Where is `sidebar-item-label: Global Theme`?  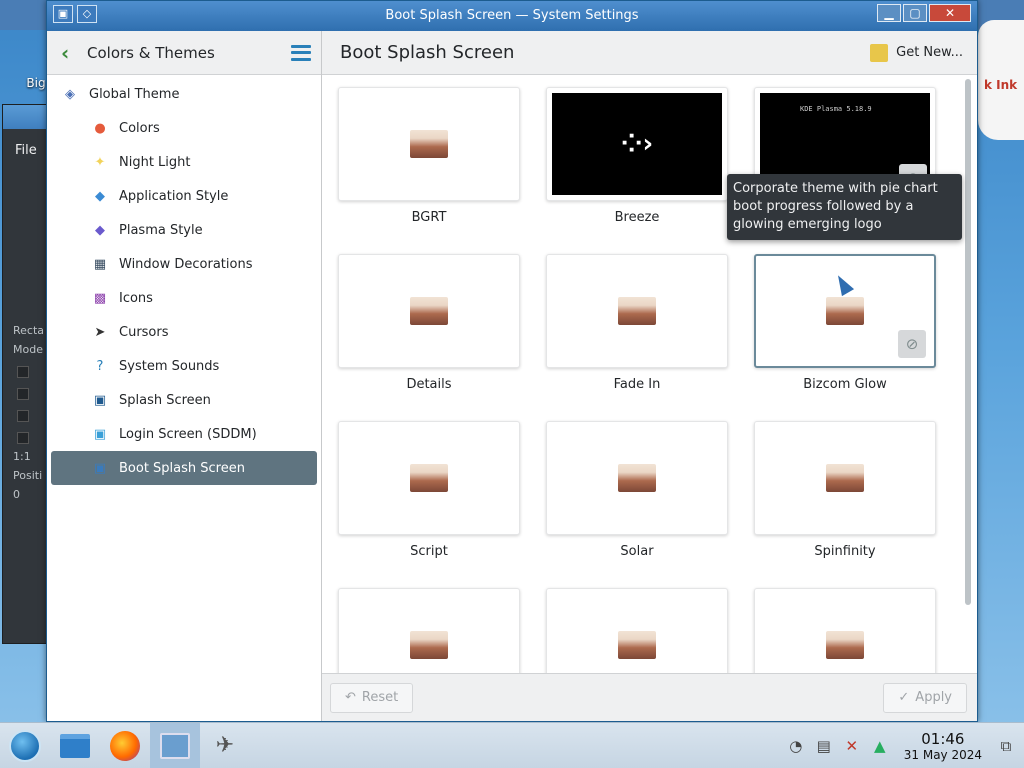 sidebar-item-label: Global Theme is located at coordinates (134, 94).